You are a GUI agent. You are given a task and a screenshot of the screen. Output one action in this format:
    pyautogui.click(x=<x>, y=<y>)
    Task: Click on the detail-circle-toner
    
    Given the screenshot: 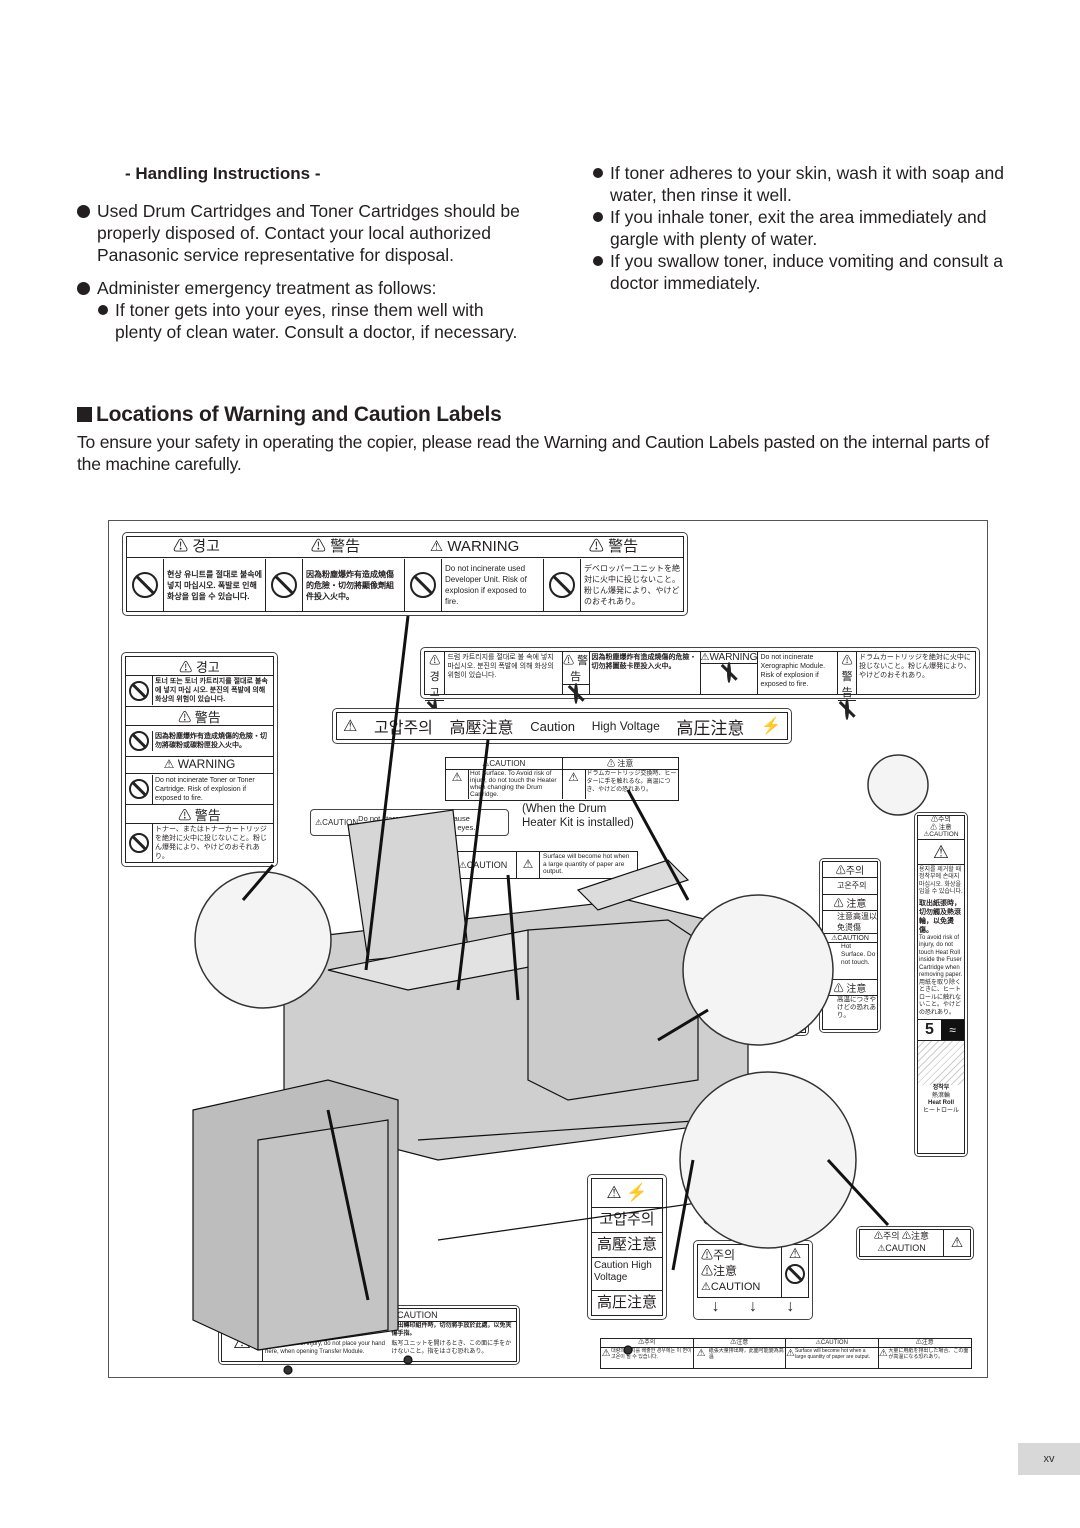 What is the action you would take?
    pyautogui.click(x=263, y=940)
    